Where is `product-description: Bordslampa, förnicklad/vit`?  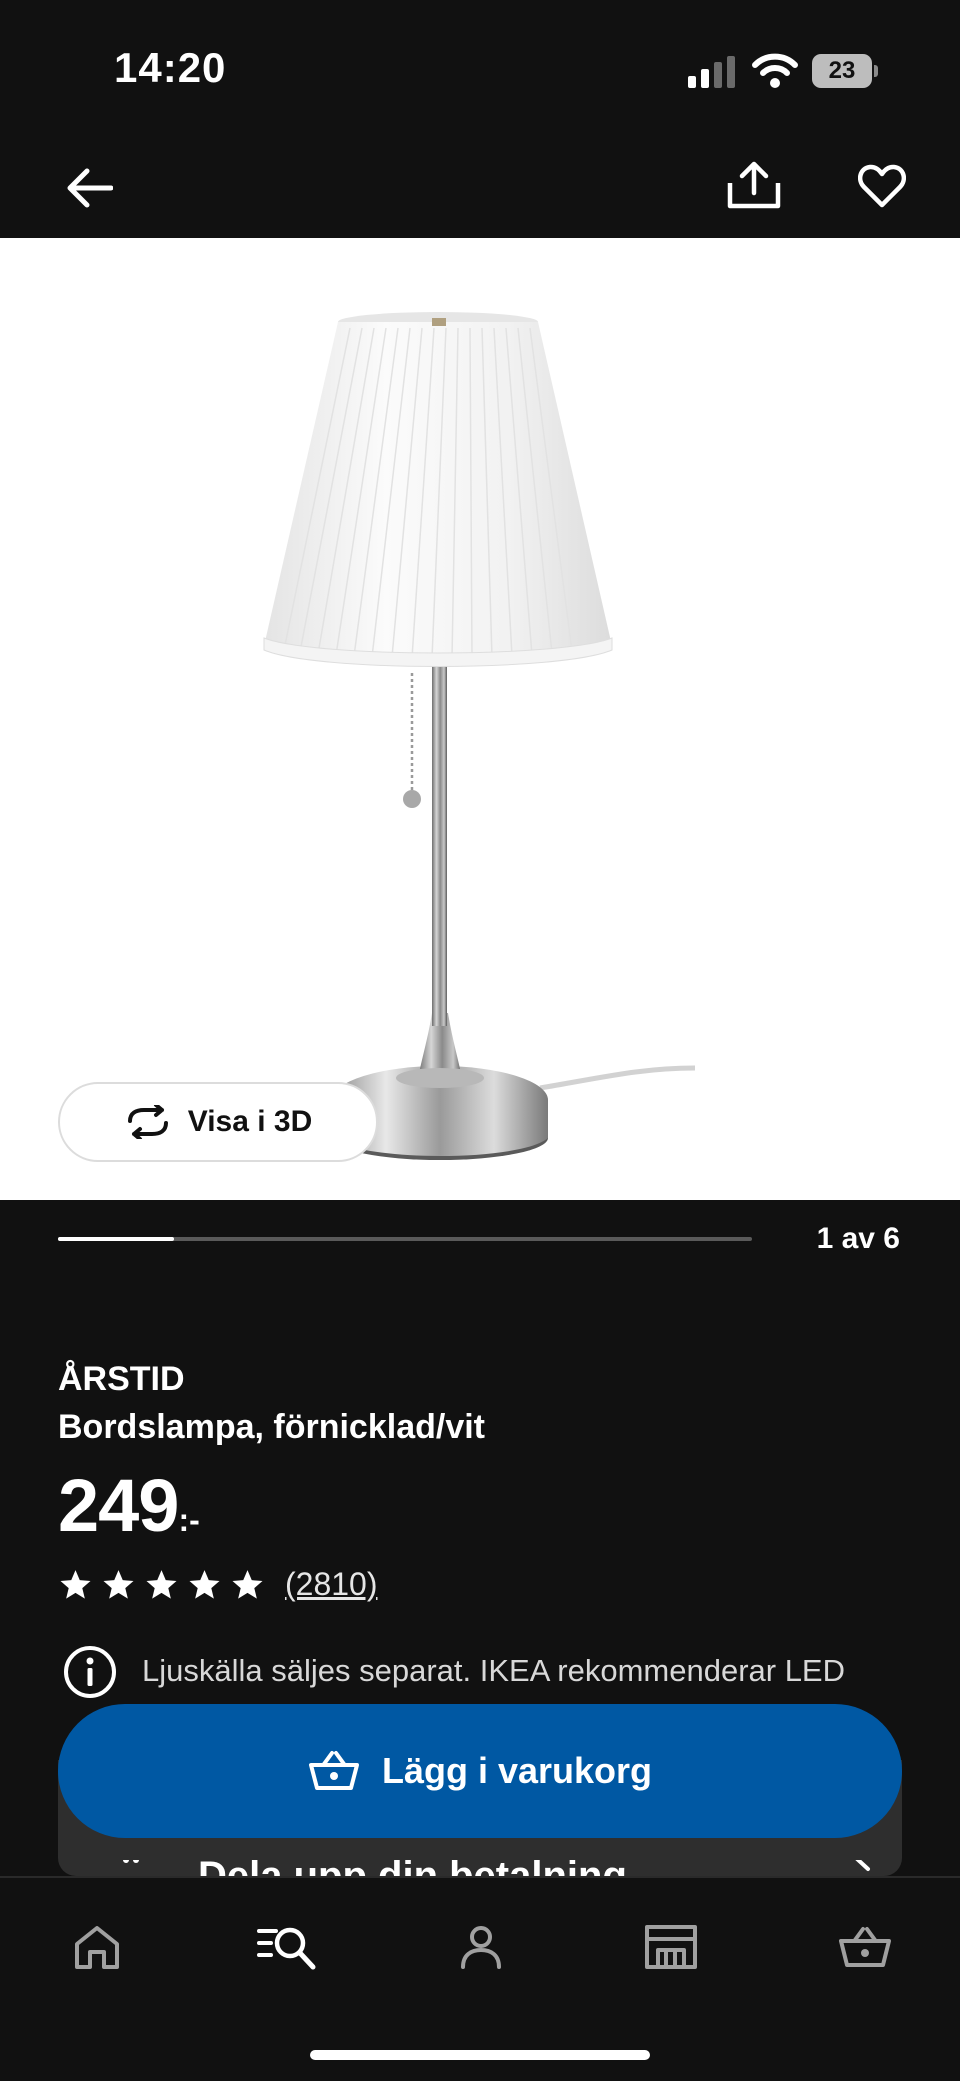
product-description: Bordslampa, förnicklad/vit is located at coordinates (271, 1427).